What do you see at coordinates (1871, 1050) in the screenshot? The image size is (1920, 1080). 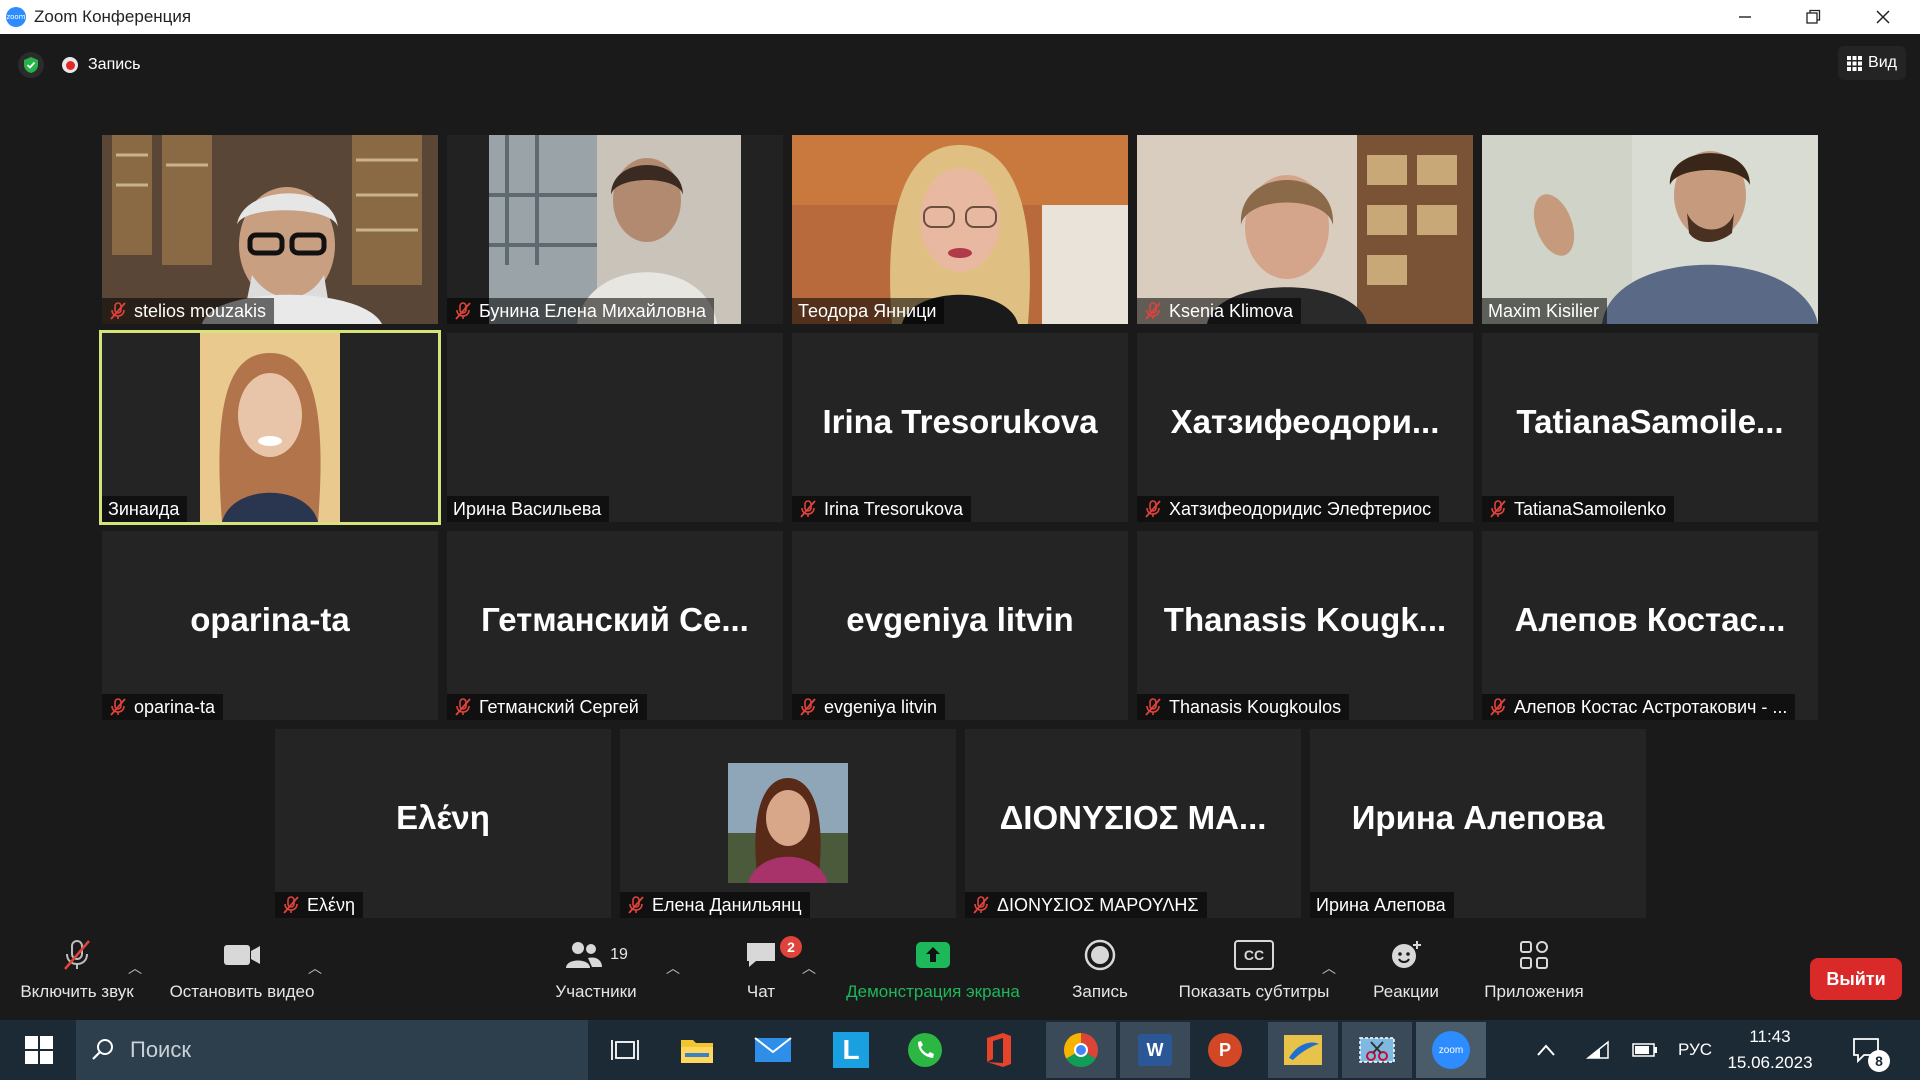 I see `notifications-icon: 8` at bounding box center [1871, 1050].